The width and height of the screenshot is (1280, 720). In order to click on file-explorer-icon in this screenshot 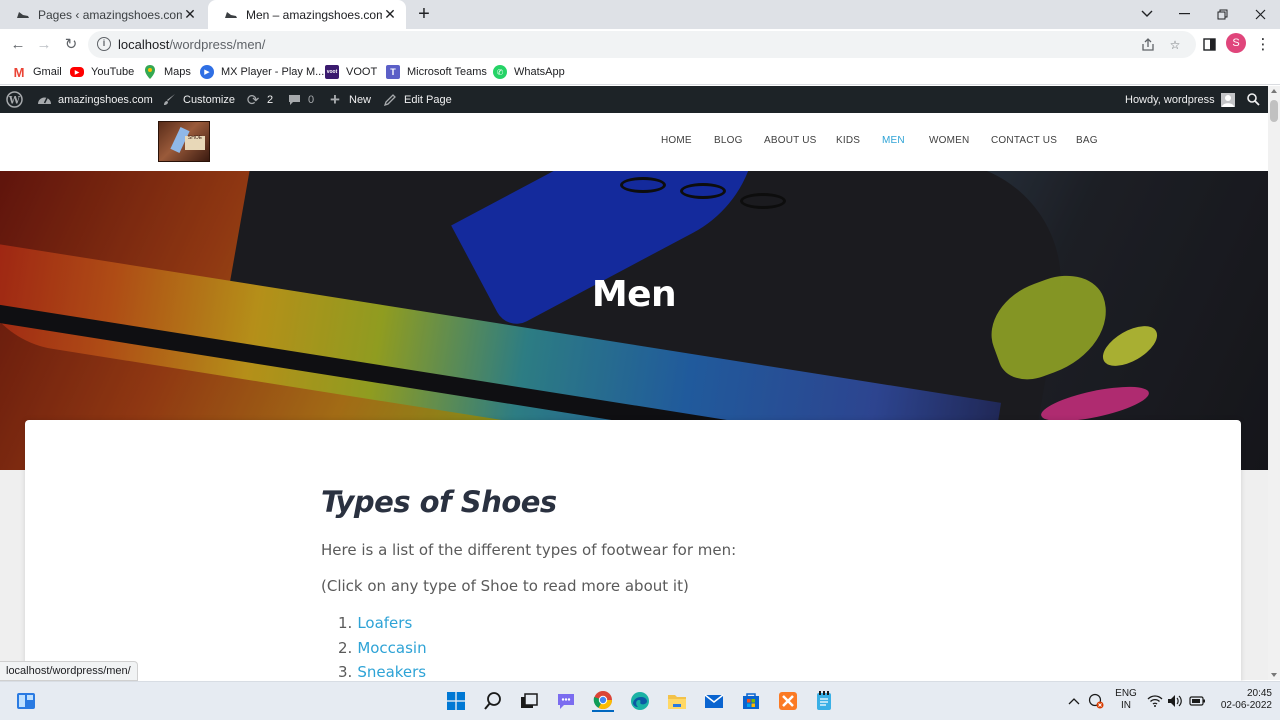, I will do `click(677, 701)`.